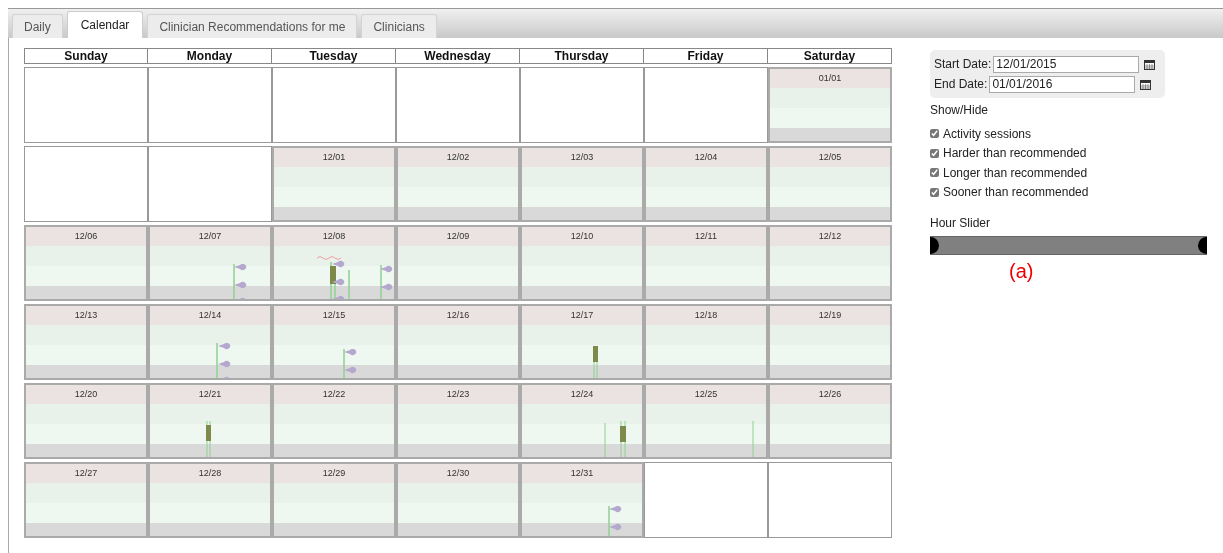 Image resolution: width=1223 pixels, height=553 pixels. What do you see at coordinates (86, 315) in the screenshot?
I see `date-label: 12/13` at bounding box center [86, 315].